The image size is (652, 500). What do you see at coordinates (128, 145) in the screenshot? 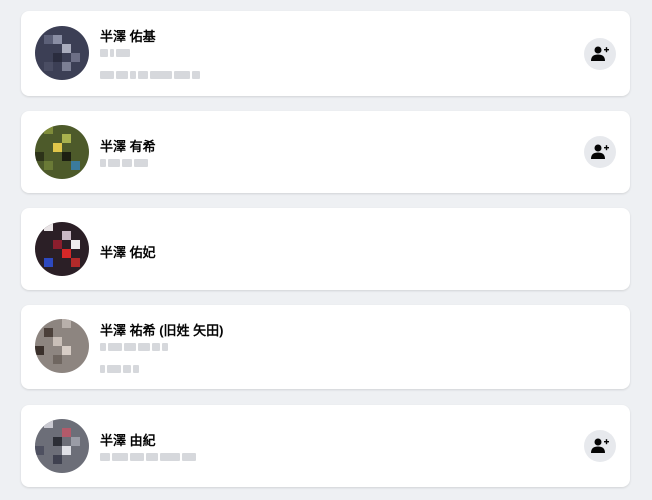
I see `person-name: 半澤 有希` at bounding box center [128, 145].